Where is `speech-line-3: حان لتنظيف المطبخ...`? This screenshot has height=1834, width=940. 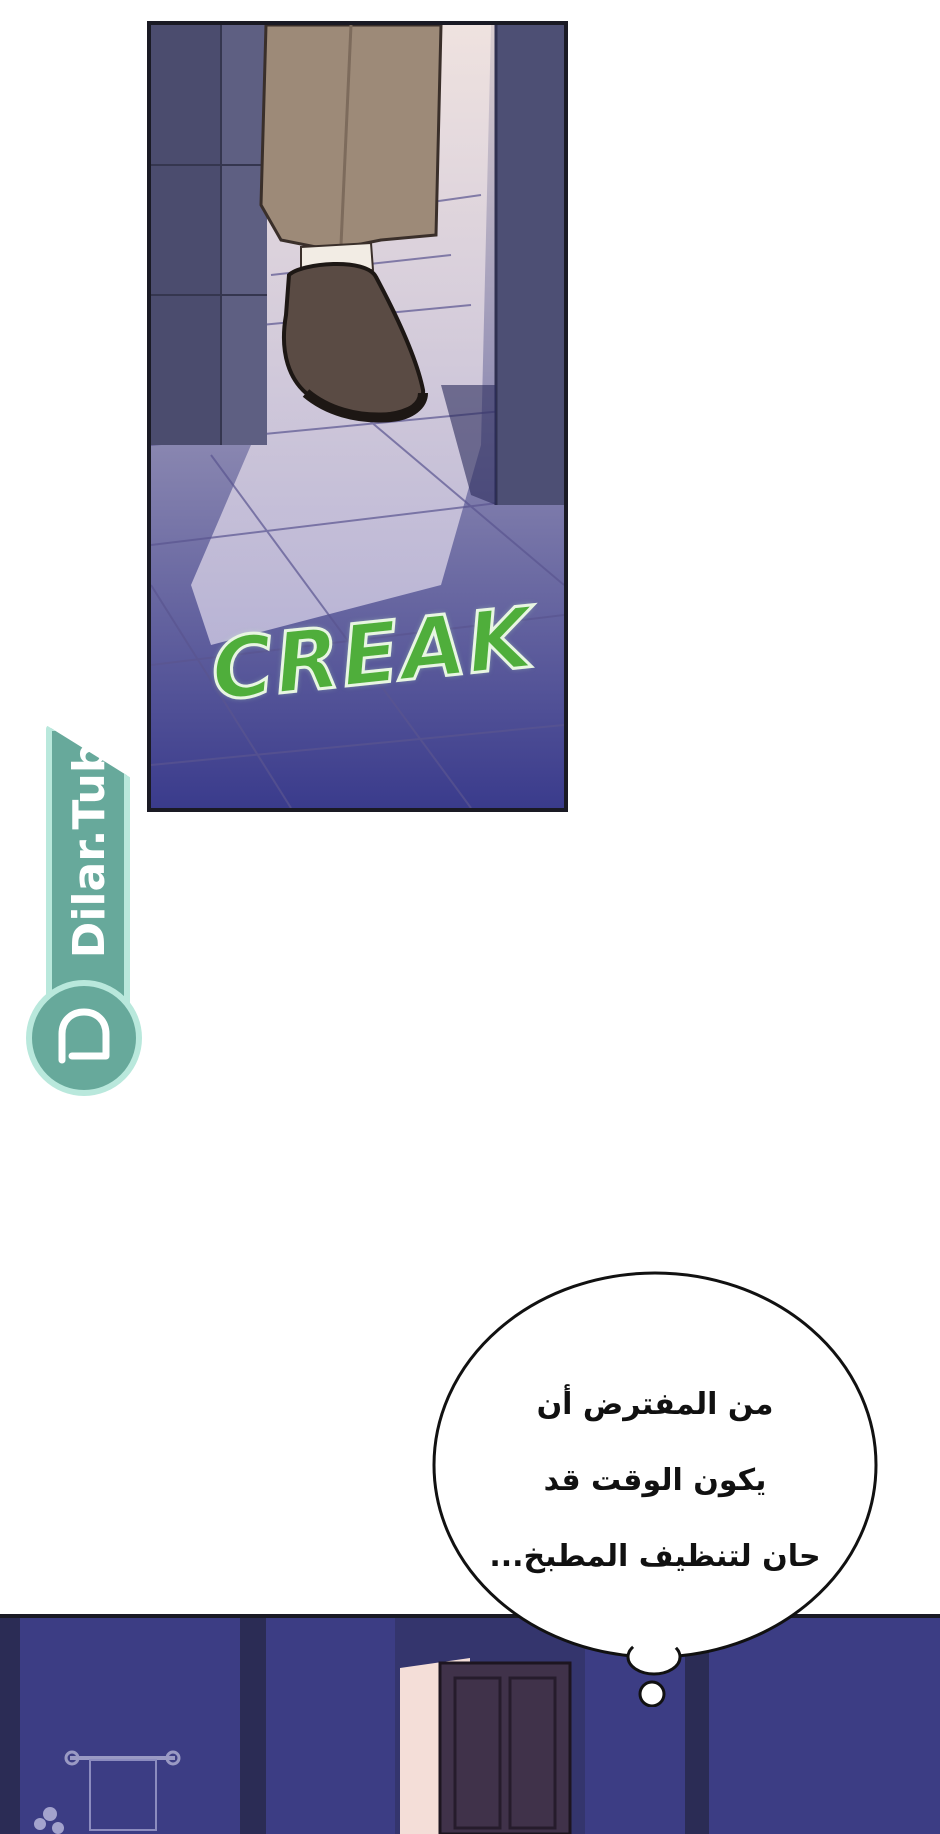
speech-line-3: حان لتنظيف المطبخ... is located at coordinates (655, 1556).